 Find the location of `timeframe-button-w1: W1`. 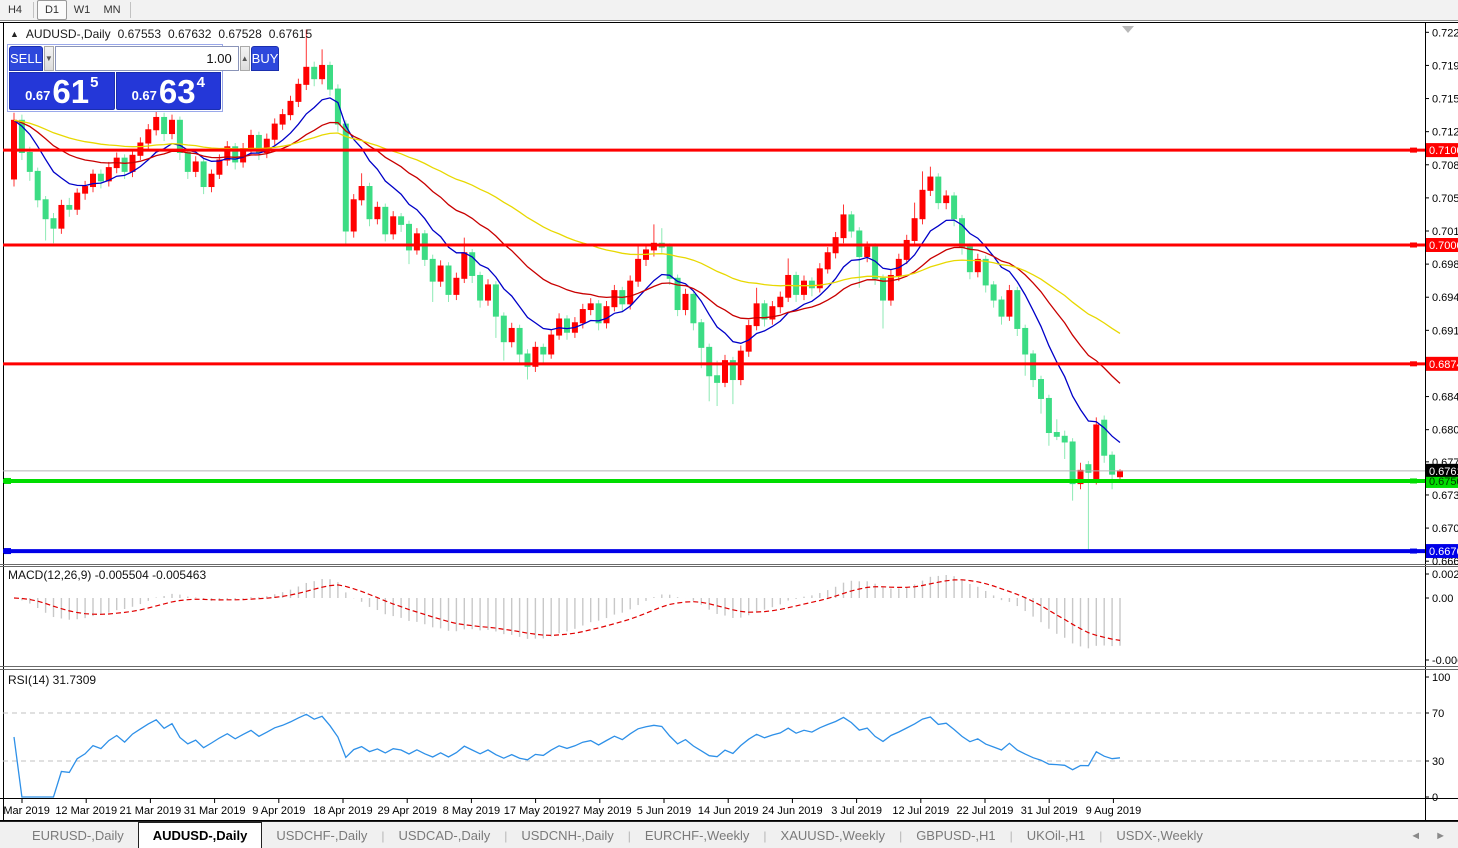

timeframe-button-w1: W1 is located at coordinates (82, 10).